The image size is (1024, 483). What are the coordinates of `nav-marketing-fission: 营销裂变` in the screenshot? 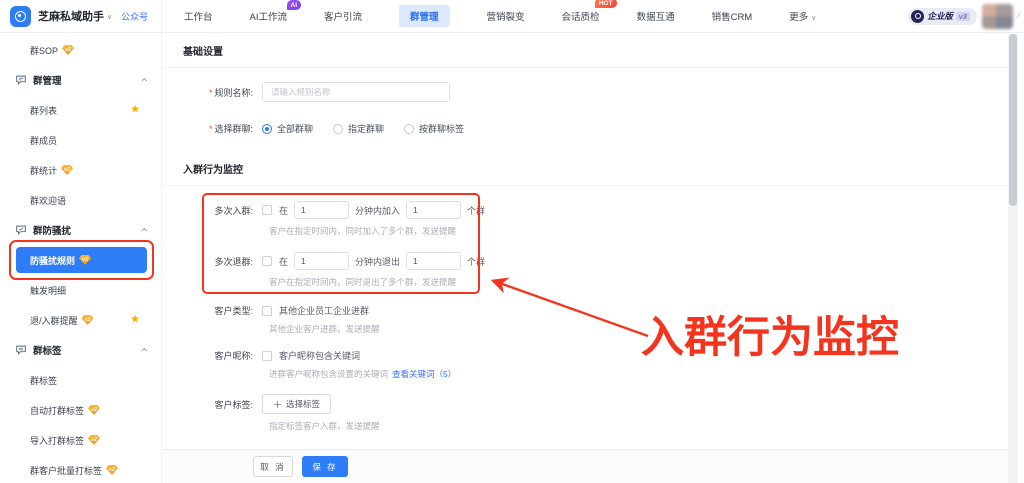 It's located at (506, 16).